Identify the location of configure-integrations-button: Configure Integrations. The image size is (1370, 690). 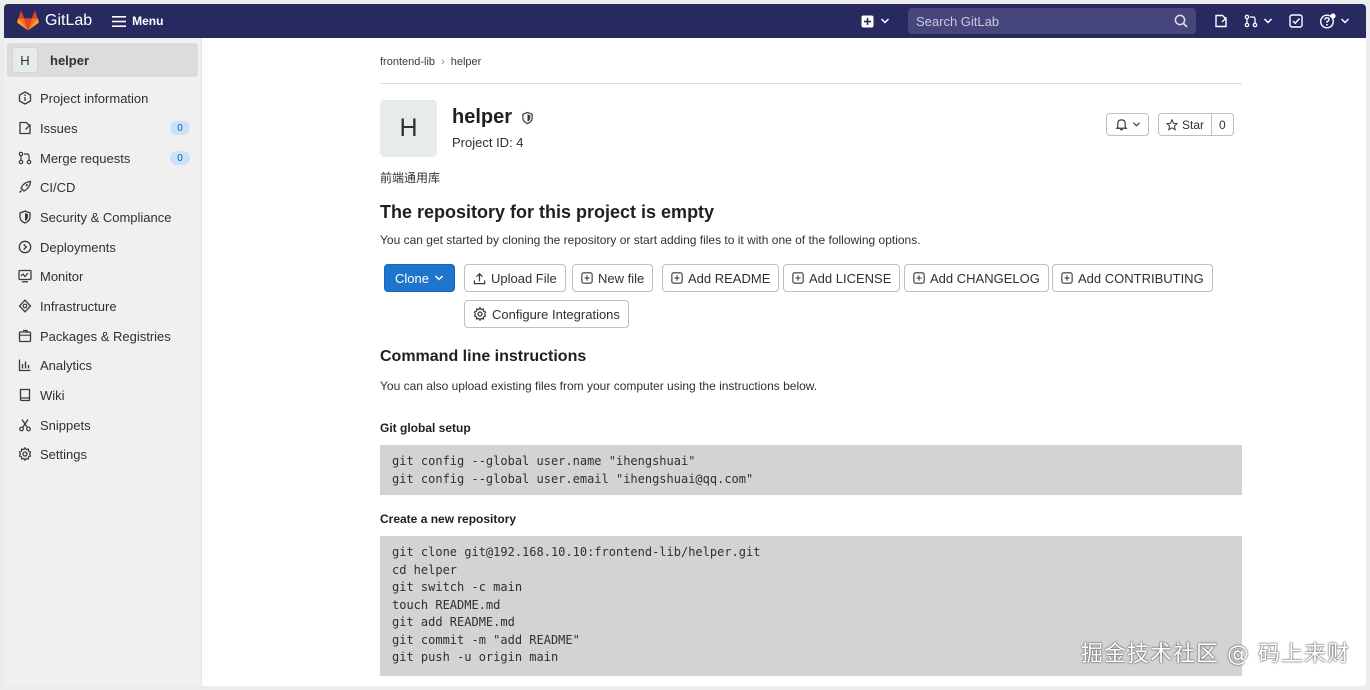
(546, 314).